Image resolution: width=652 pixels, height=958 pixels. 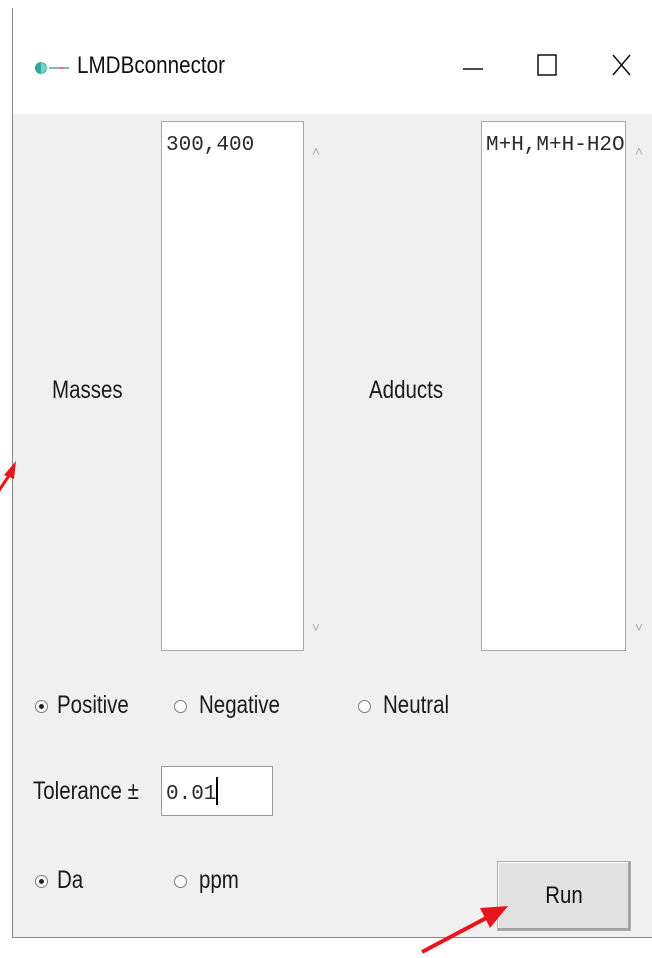 What do you see at coordinates (475, 66) in the screenshot?
I see `minimize-button` at bounding box center [475, 66].